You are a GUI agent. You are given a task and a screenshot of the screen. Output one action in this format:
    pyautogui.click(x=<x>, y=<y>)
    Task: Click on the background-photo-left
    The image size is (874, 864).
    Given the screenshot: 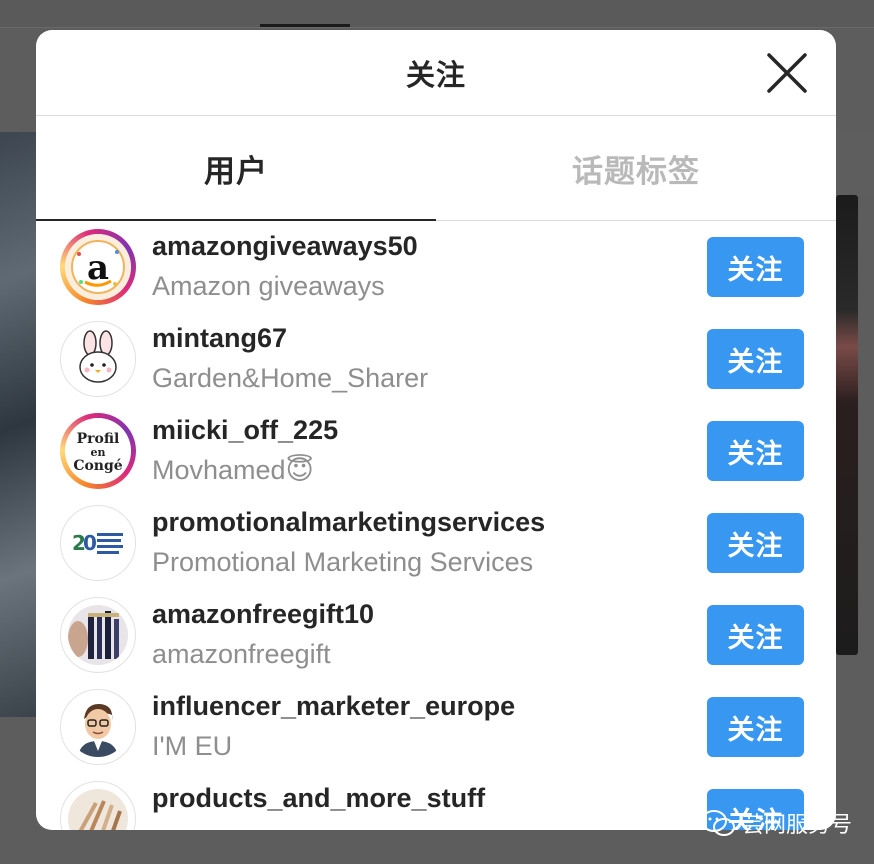 What is the action you would take?
    pyautogui.click(x=20, y=424)
    